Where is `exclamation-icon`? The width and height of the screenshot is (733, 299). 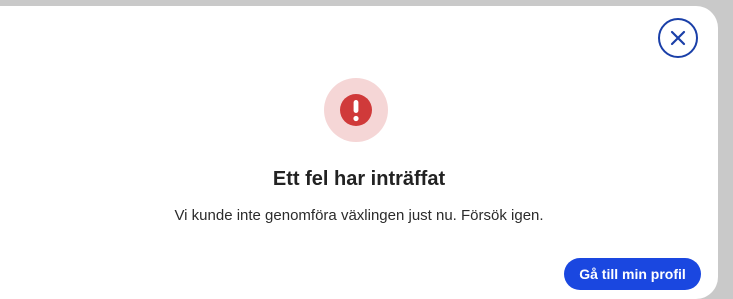 exclamation-icon is located at coordinates (356, 110).